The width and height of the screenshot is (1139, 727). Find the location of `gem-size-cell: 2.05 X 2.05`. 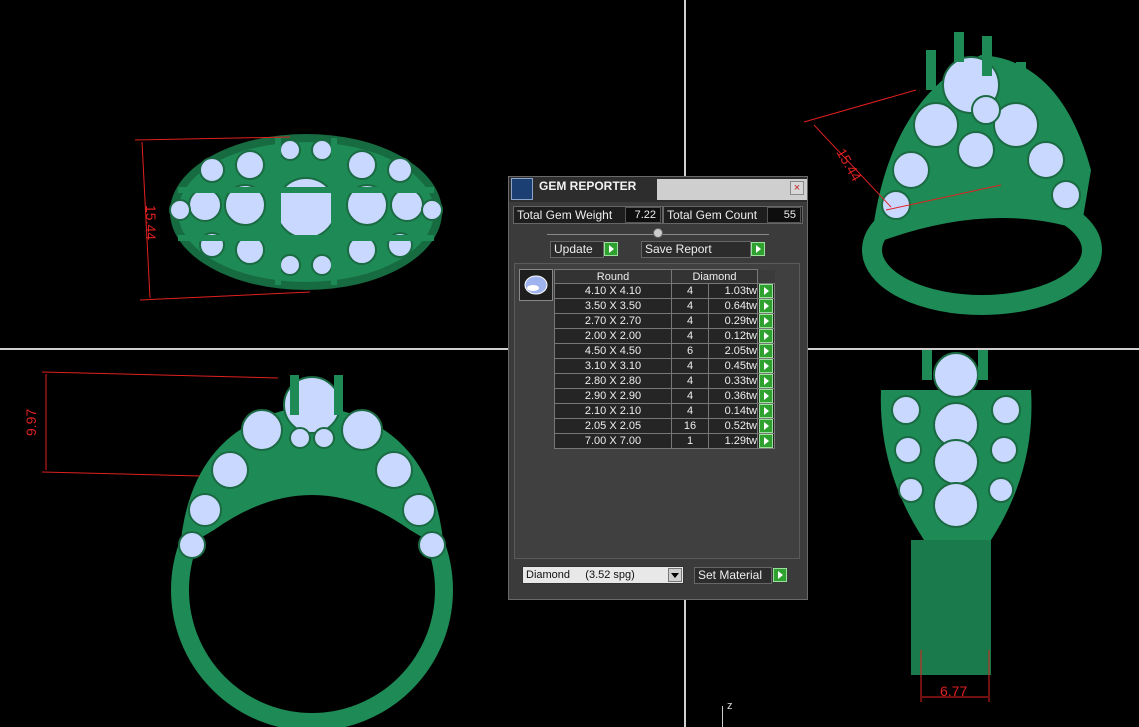

gem-size-cell: 2.05 X 2.05 is located at coordinates (613, 426).